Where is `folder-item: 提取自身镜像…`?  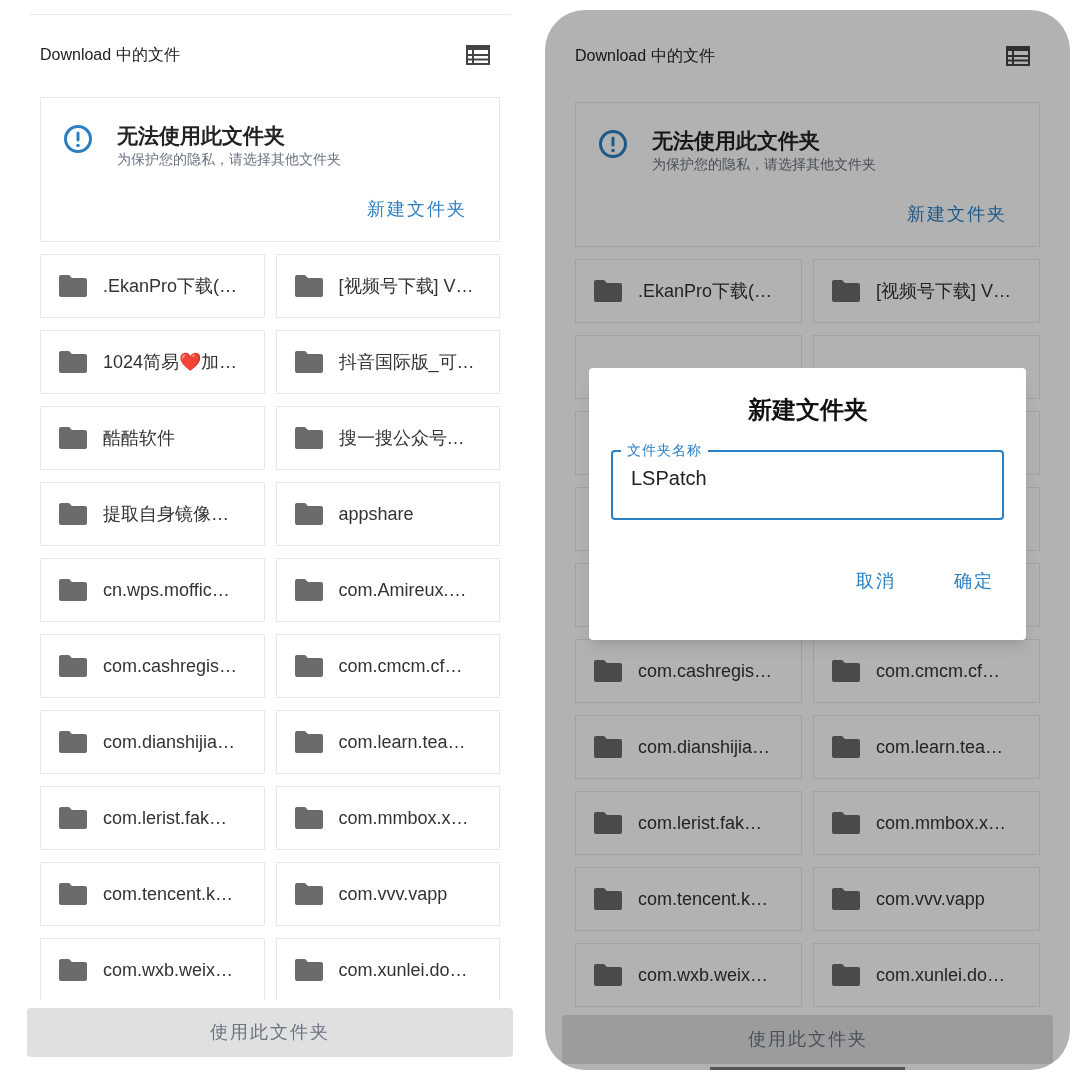 folder-item: 提取自身镜像… is located at coordinates (152, 514).